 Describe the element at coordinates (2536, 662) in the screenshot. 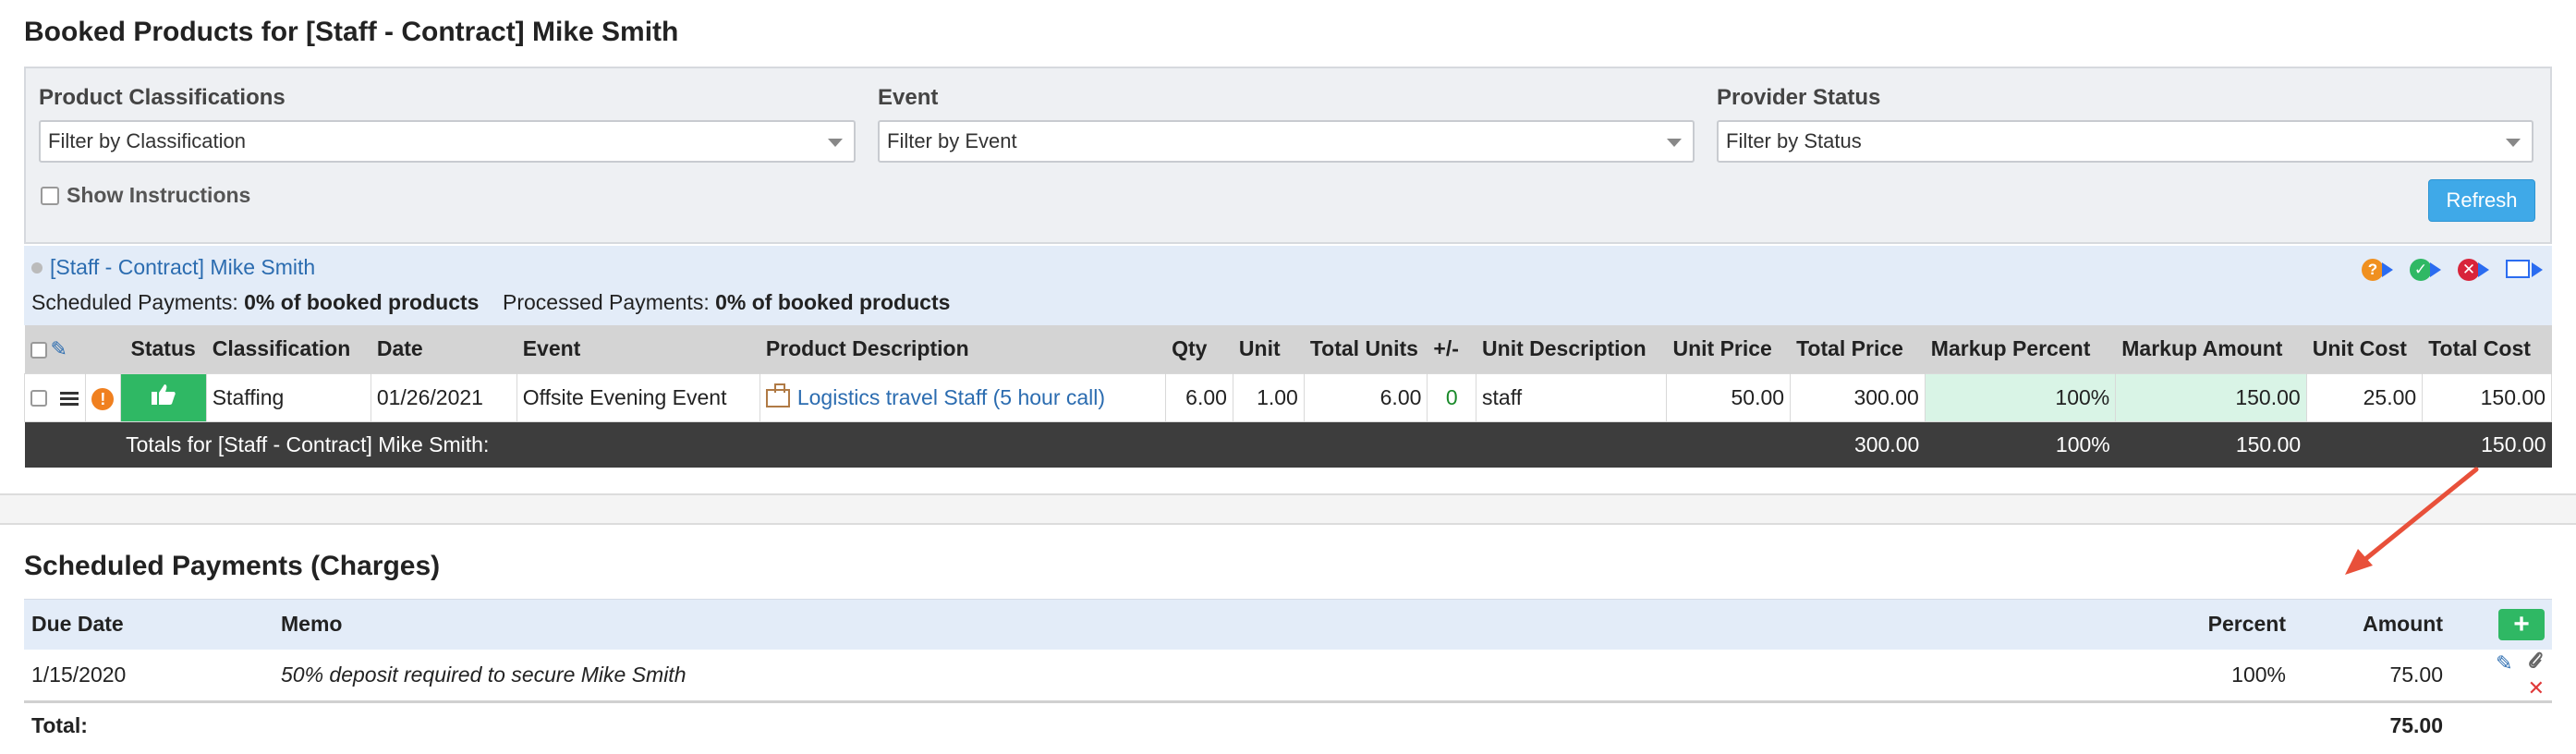

I see `paperclip-icon` at that location.